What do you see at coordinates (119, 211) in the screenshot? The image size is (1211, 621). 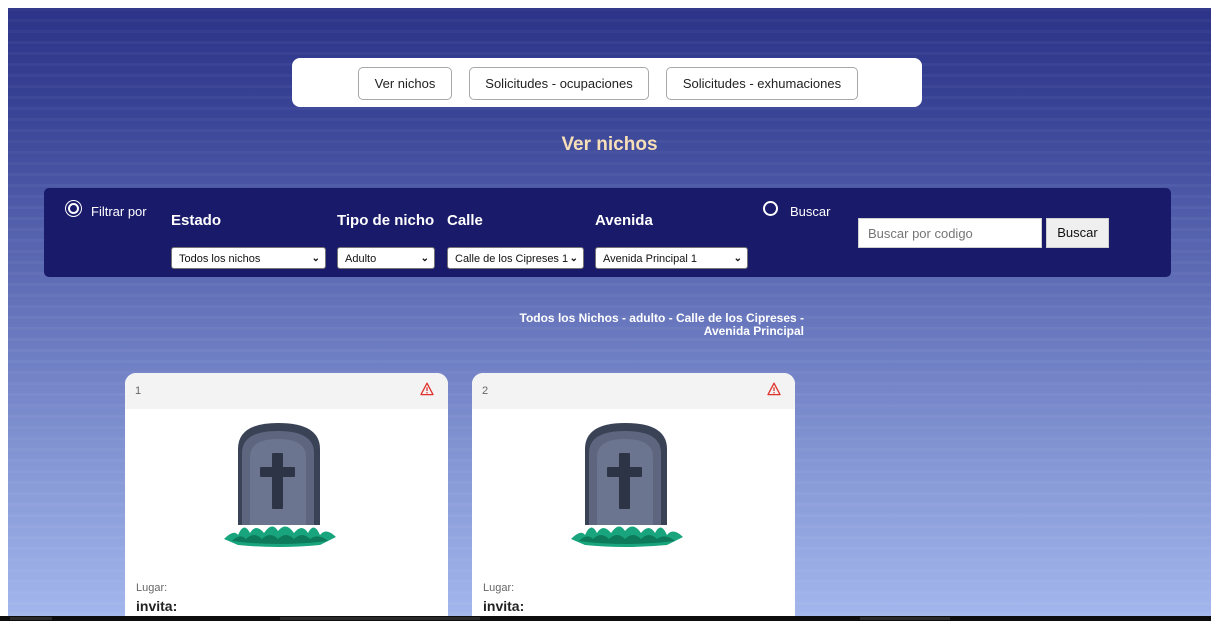 I see `filter-radio-label: Filtrar por` at bounding box center [119, 211].